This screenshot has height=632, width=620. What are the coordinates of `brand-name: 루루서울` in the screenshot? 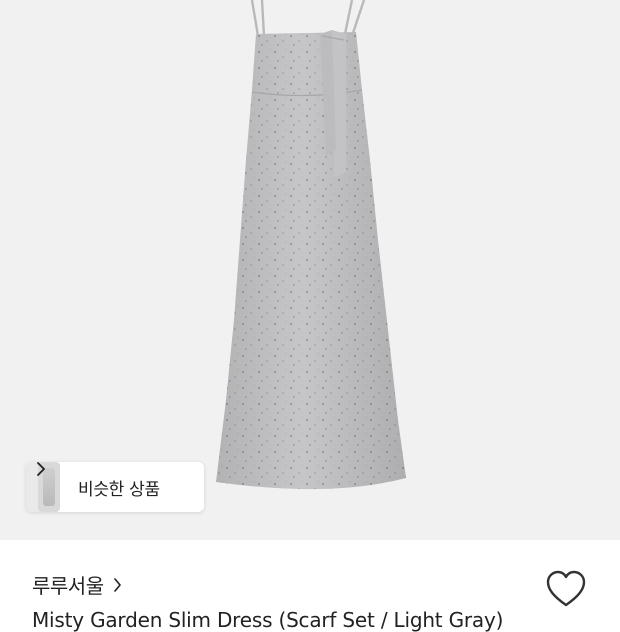 It's located at (68, 586).